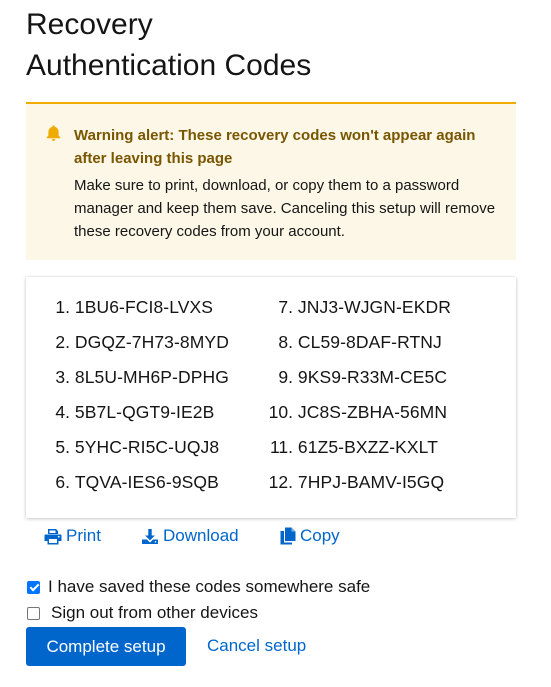  What do you see at coordinates (285, 307) in the screenshot?
I see `code-number: 7.` at bounding box center [285, 307].